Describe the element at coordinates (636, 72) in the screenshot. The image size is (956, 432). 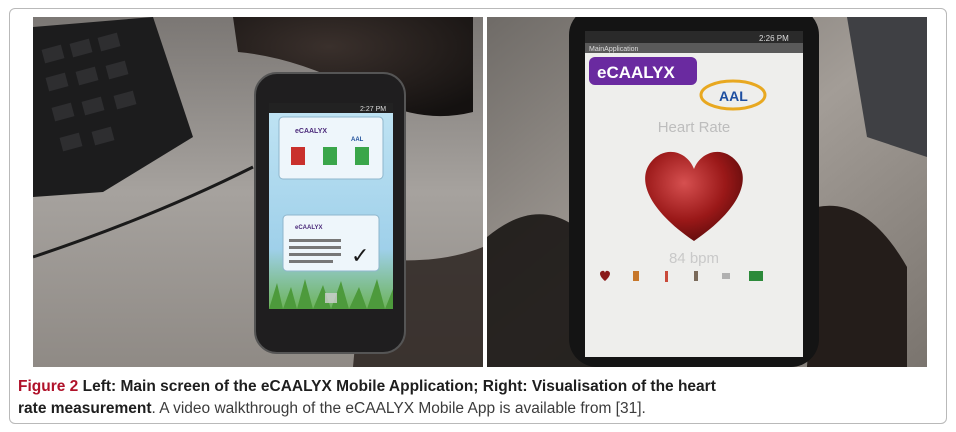
I see `right-logo-text: eCAALYX` at that location.